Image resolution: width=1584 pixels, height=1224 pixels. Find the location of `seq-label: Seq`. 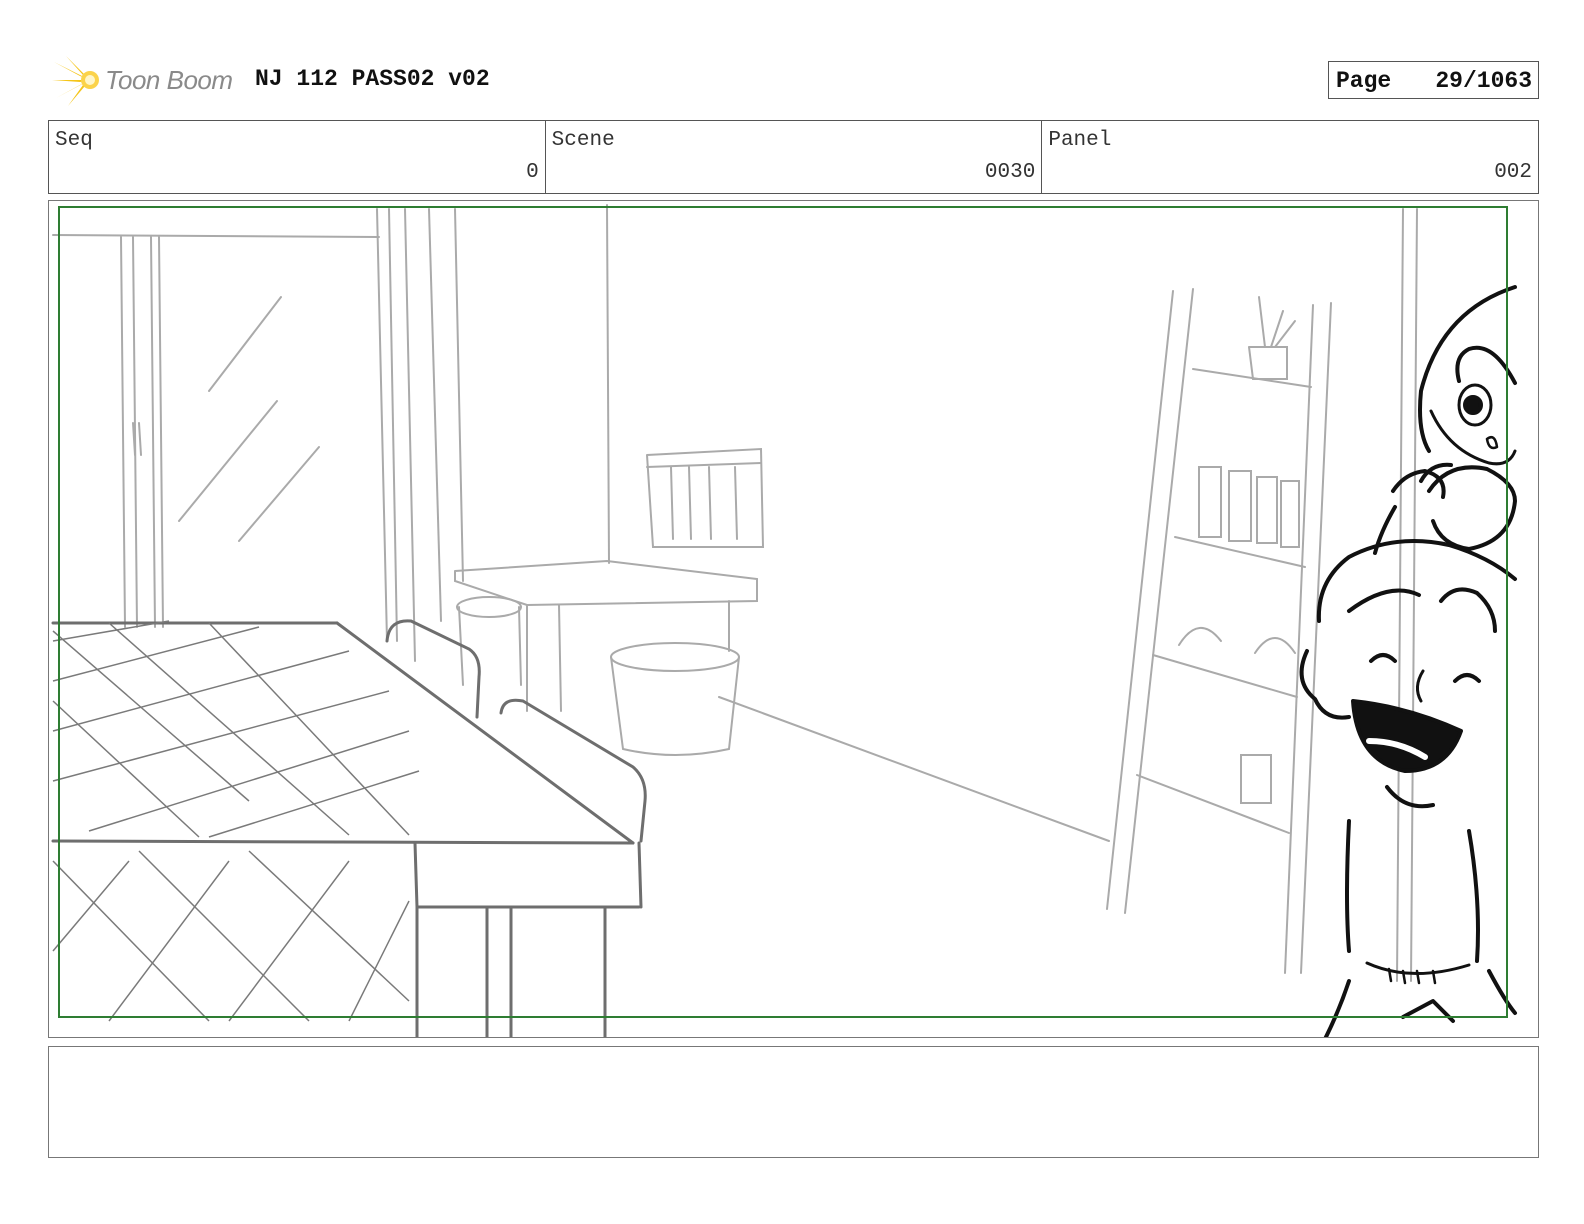

seq-label: Seq is located at coordinates (74, 140).